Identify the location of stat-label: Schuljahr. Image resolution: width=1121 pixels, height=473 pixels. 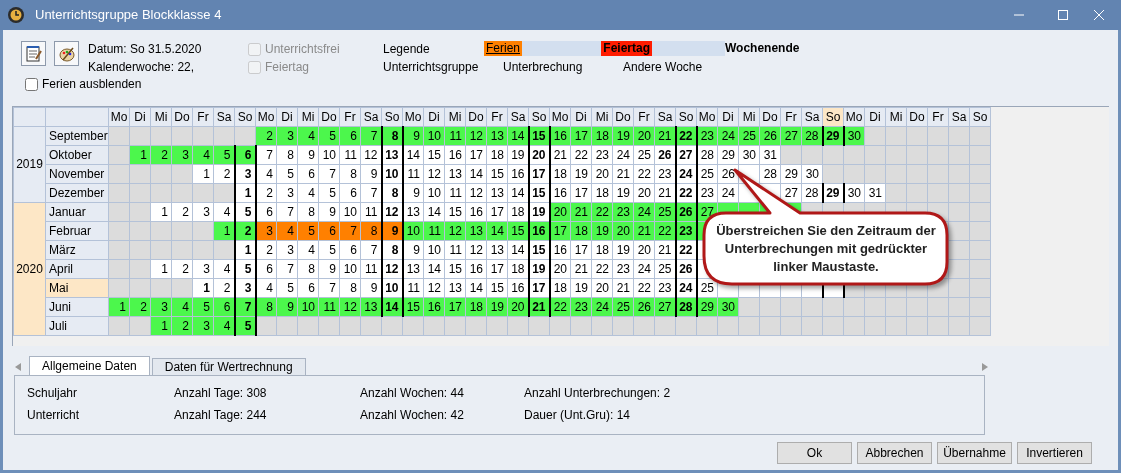
(53, 393).